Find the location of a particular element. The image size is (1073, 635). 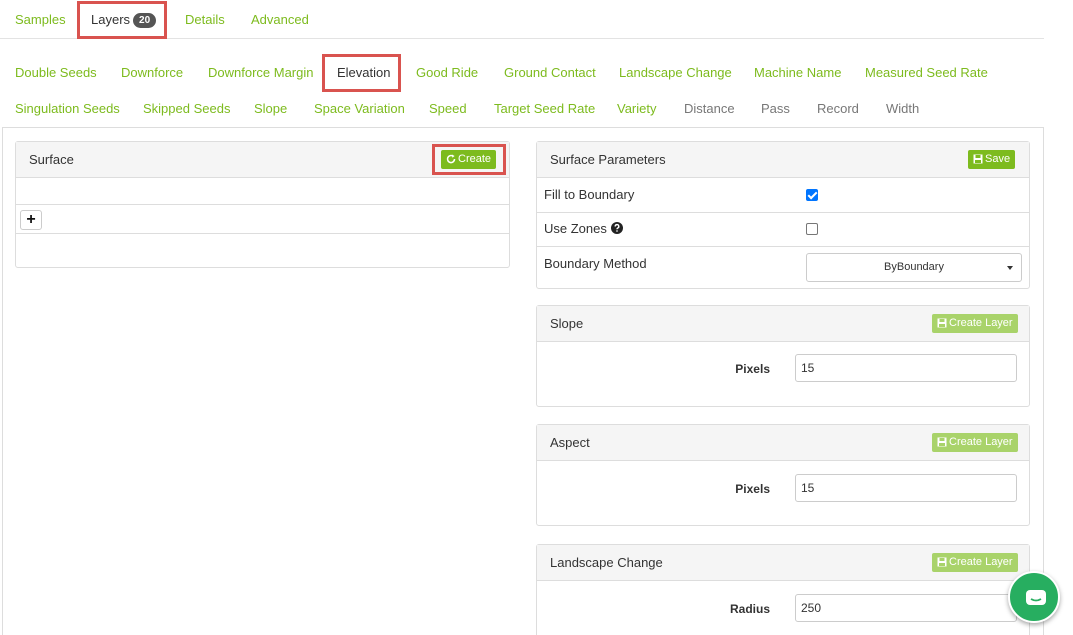

layer-link-space-variation: Space Variation is located at coordinates (359, 108).